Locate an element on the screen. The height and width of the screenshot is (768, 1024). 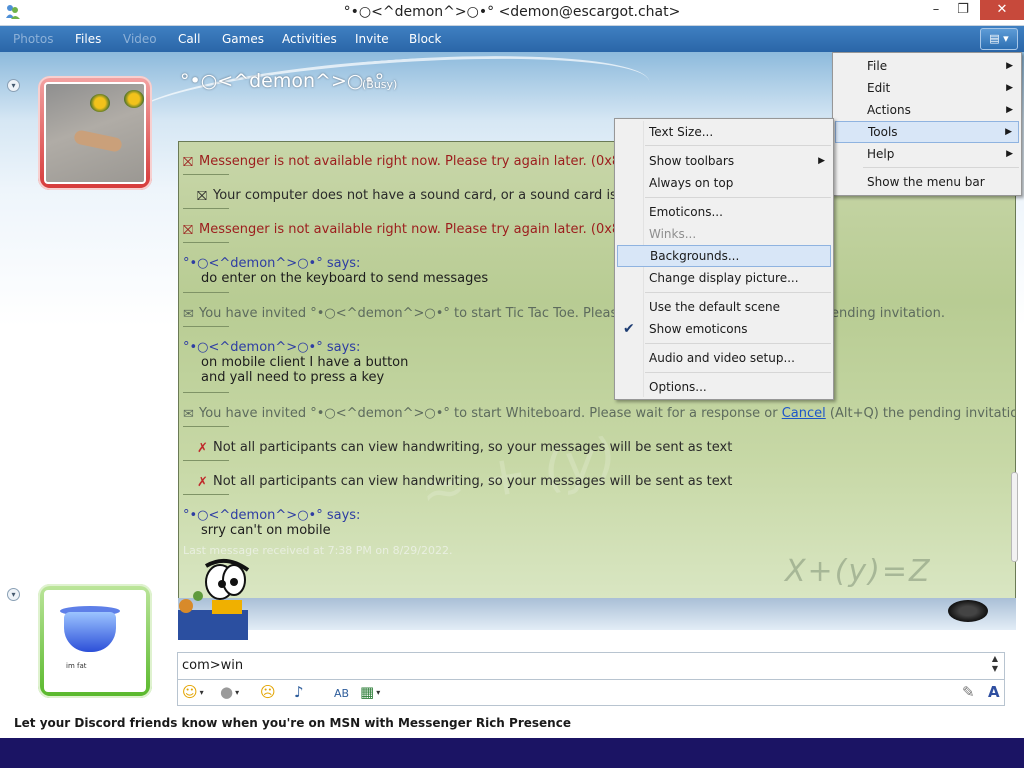
background-picker-button: ▦ ▾ is located at coordinates (370, 692).